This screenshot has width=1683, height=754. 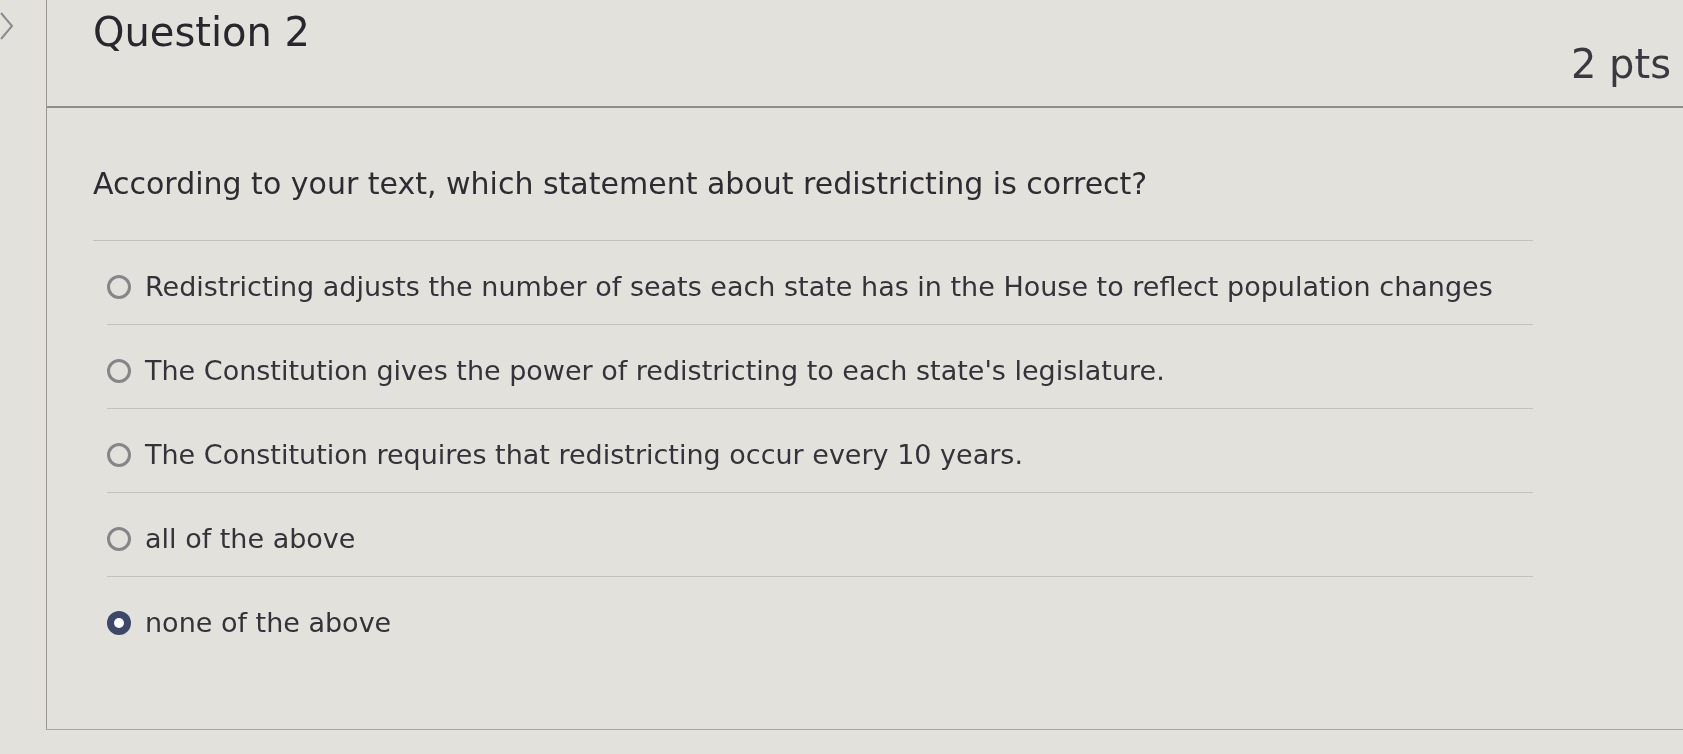 I want to click on answer-label: none of the above, so click(x=268, y=623).